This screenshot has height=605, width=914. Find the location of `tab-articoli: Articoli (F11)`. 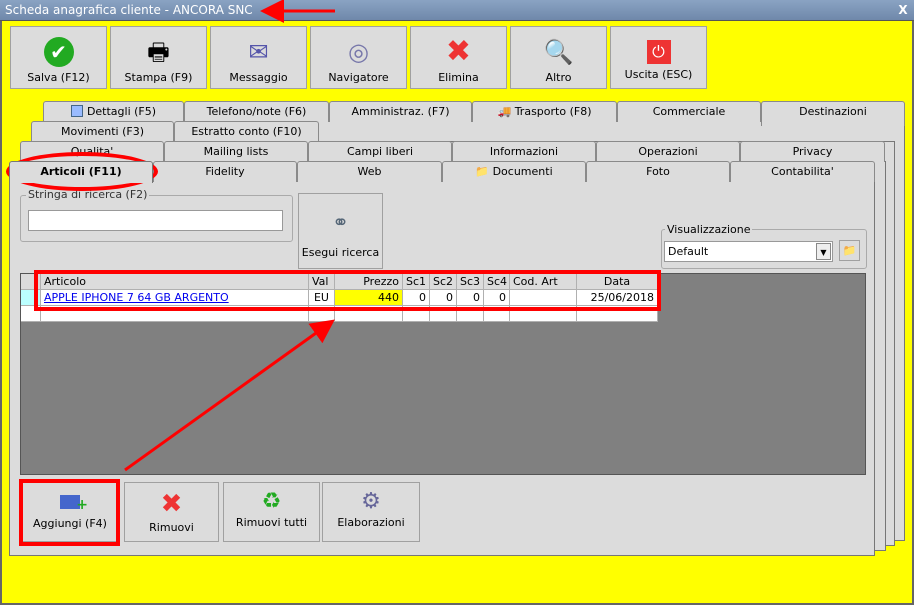

tab-articoli: Articoli (F11) is located at coordinates (81, 172).